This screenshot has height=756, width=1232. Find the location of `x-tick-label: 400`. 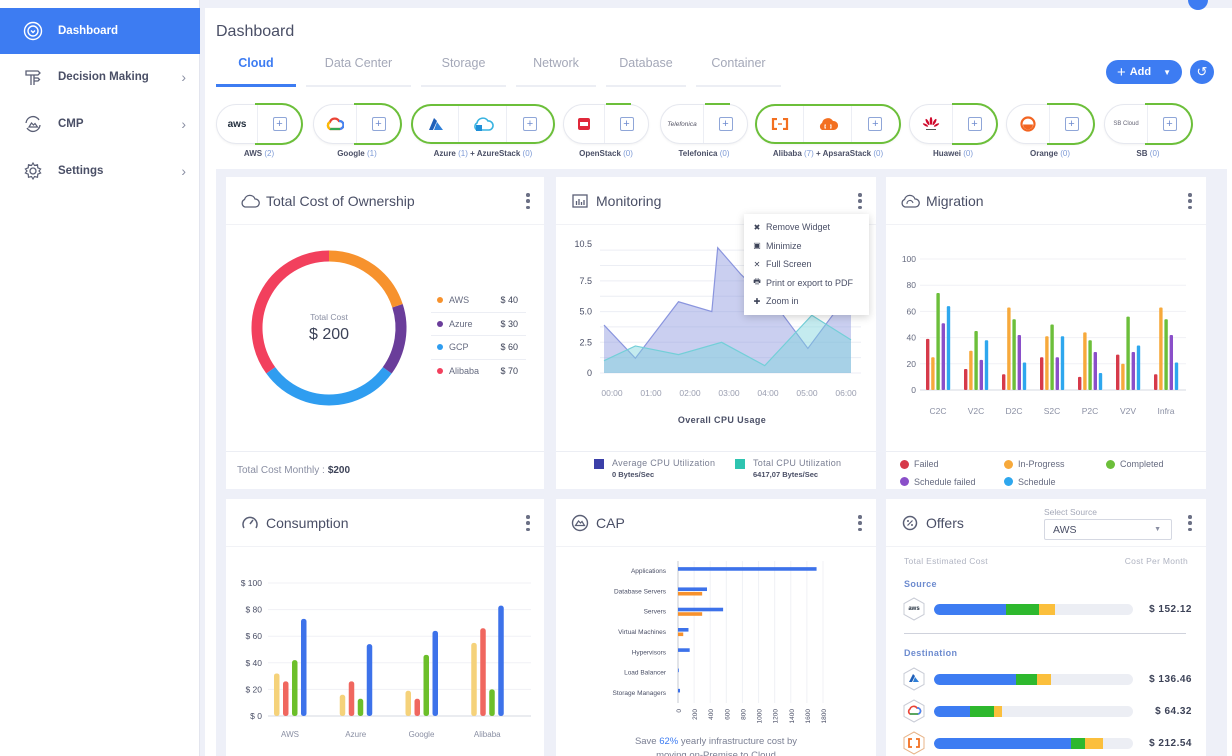

x-tick-label: 400 is located at coordinates (711, 714).